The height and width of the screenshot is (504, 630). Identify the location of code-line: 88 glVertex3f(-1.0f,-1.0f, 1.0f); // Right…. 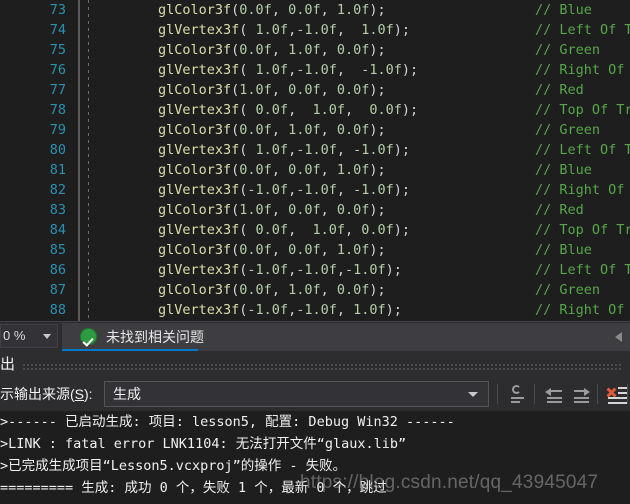
(315, 310).